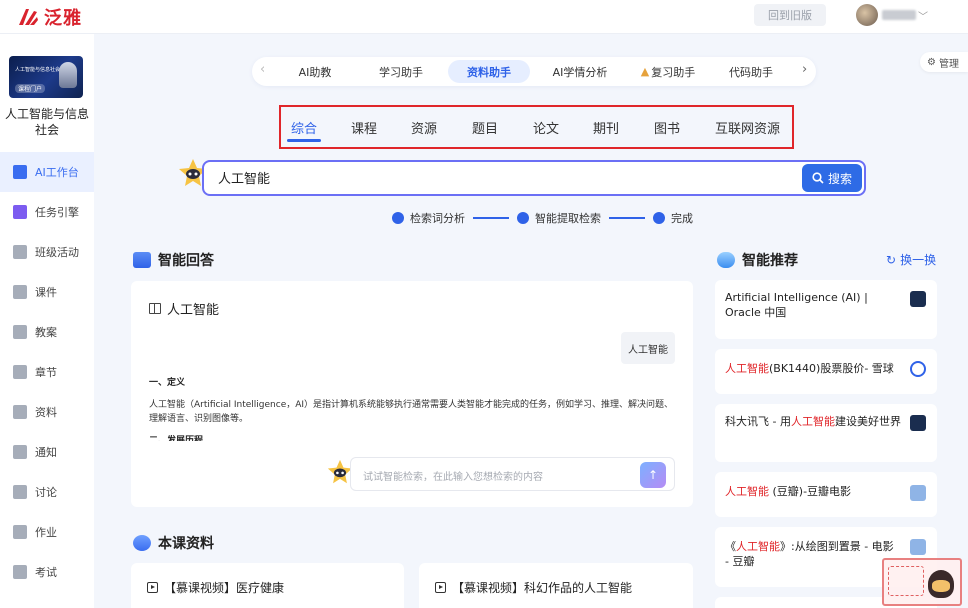 The width and height of the screenshot is (968, 608). Describe the element at coordinates (758, 421) in the screenshot. I see `recommend-text: 科大讯飞 - 用` at that location.